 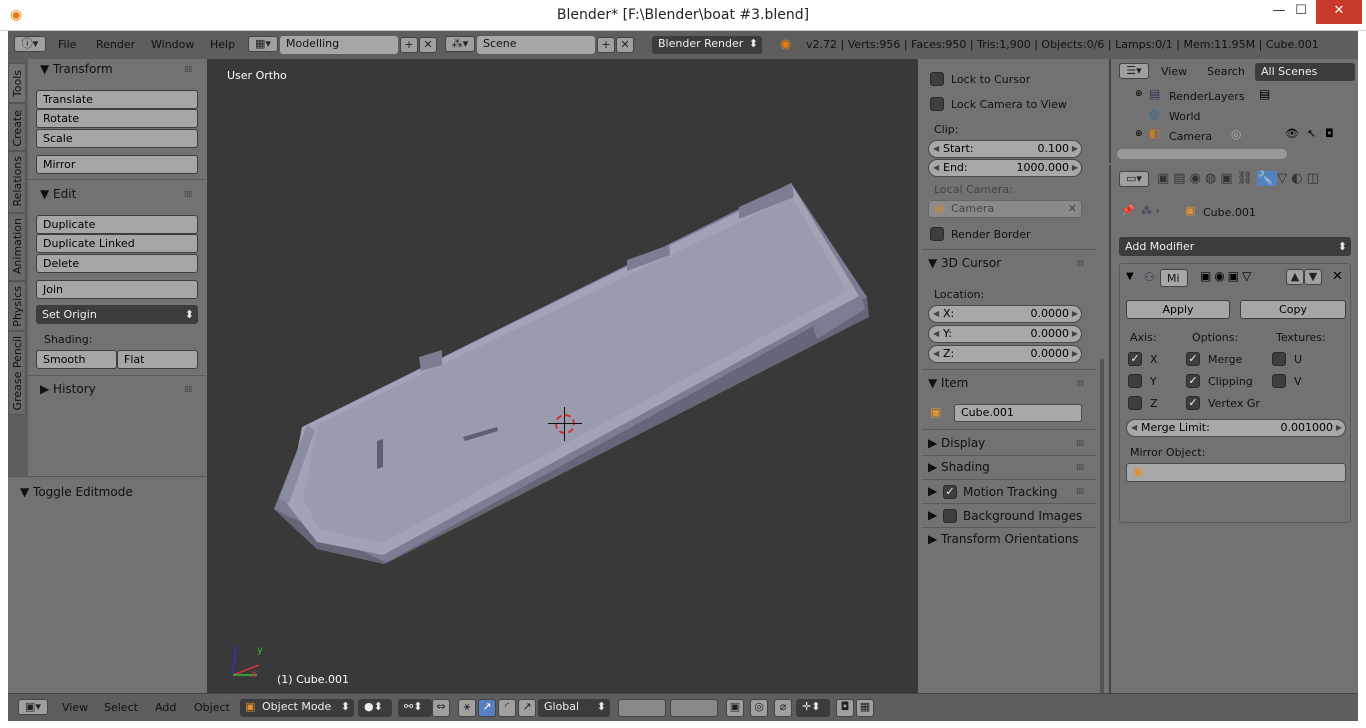 I want to click on proportional-edit-icon: ◎, so click(x=759, y=708).